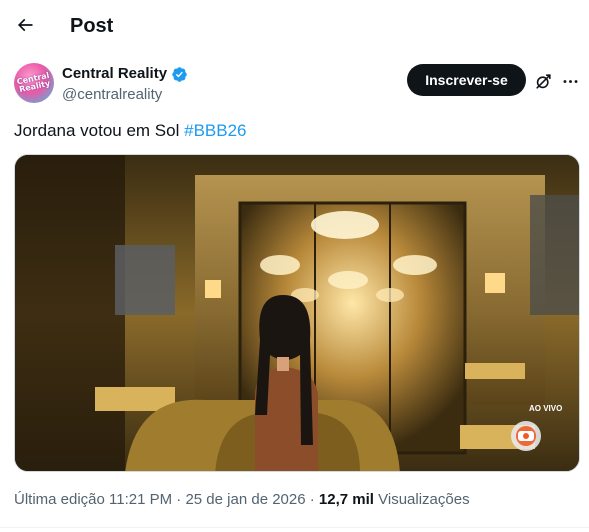 The height and width of the screenshot is (532, 589). I want to click on tweet-body: Jordana votou em Sol, so click(97, 130).